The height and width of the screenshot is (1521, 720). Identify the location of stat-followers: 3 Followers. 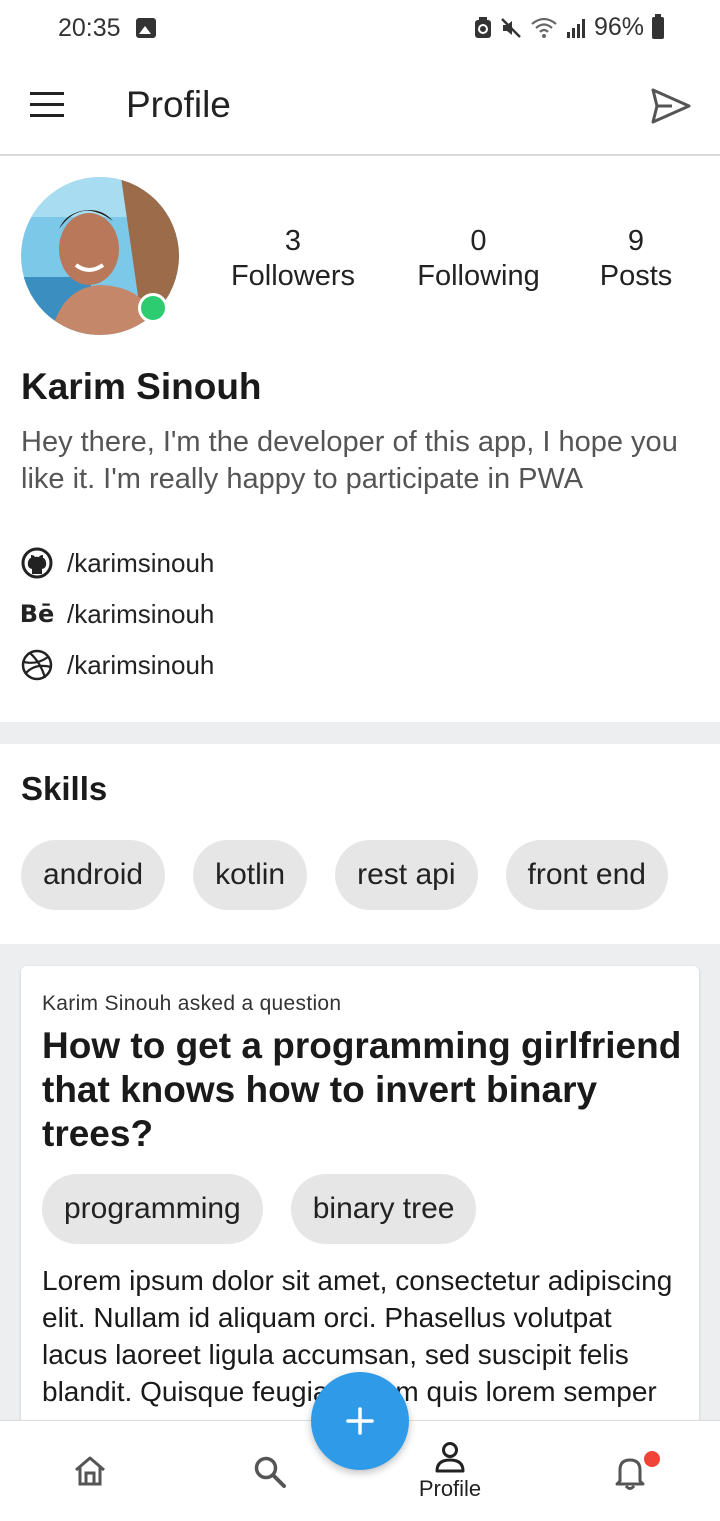
(293, 261).